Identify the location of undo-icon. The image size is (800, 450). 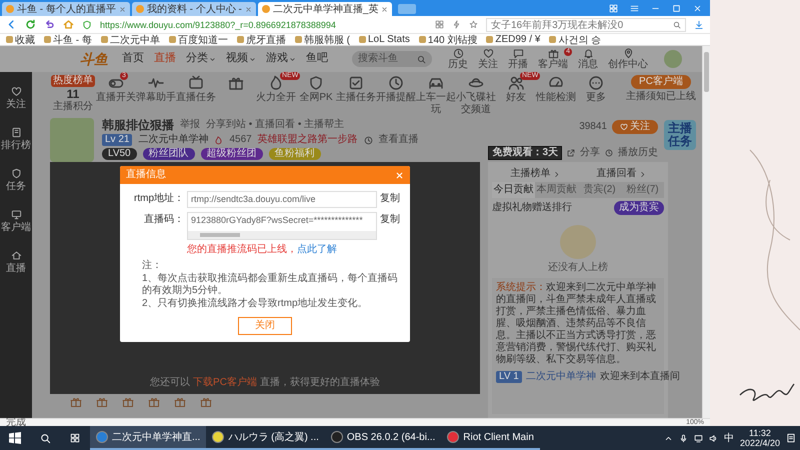
(49, 24).